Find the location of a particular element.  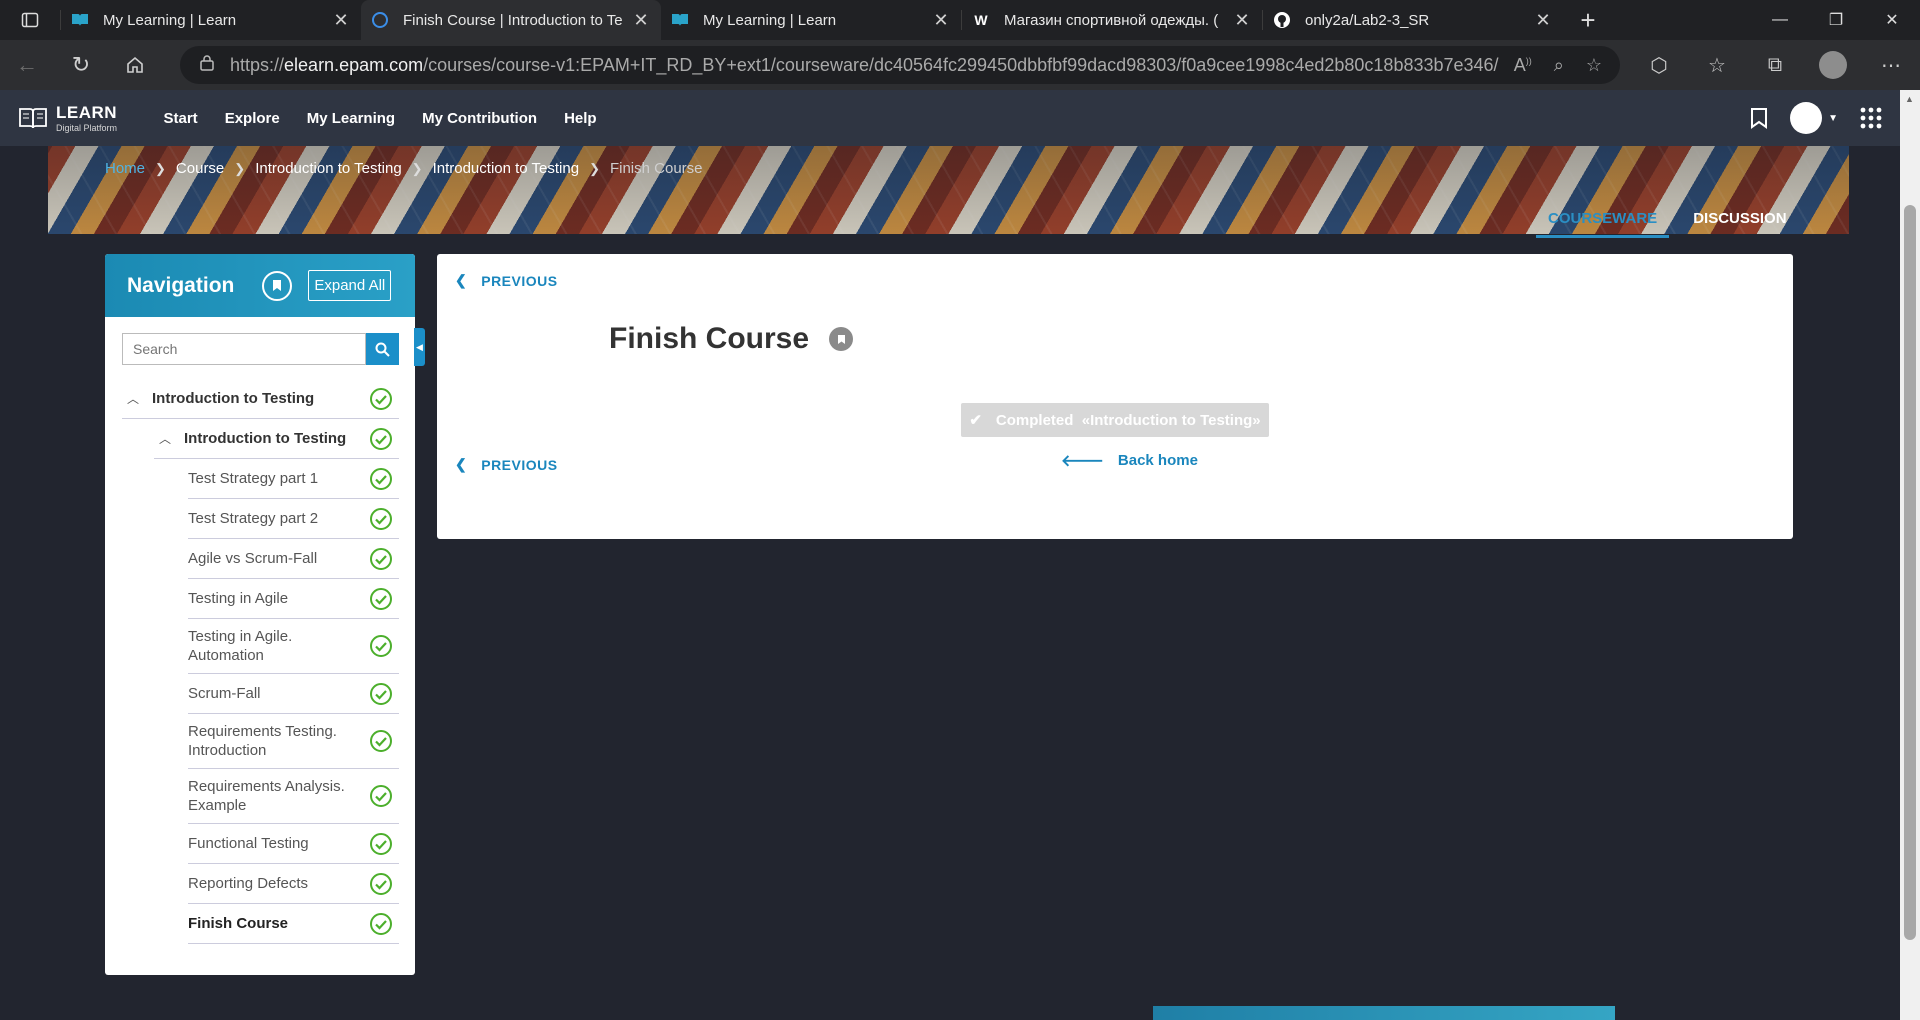

back-home-link: 🡐 Back home is located at coordinates (1129, 460).